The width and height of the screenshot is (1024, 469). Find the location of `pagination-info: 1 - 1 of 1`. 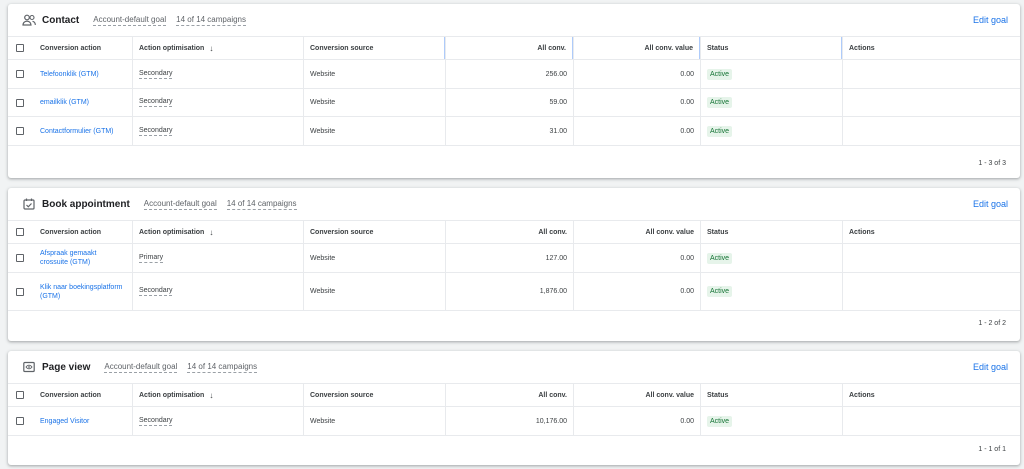

pagination-info: 1 - 1 of 1 is located at coordinates (992, 449).